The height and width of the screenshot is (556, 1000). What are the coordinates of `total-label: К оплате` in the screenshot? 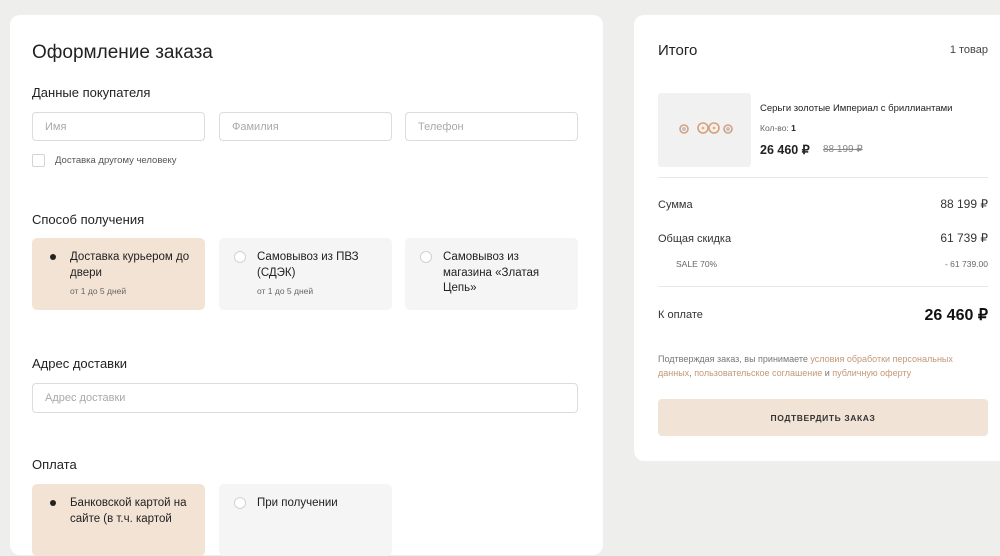 It's located at (680, 315).